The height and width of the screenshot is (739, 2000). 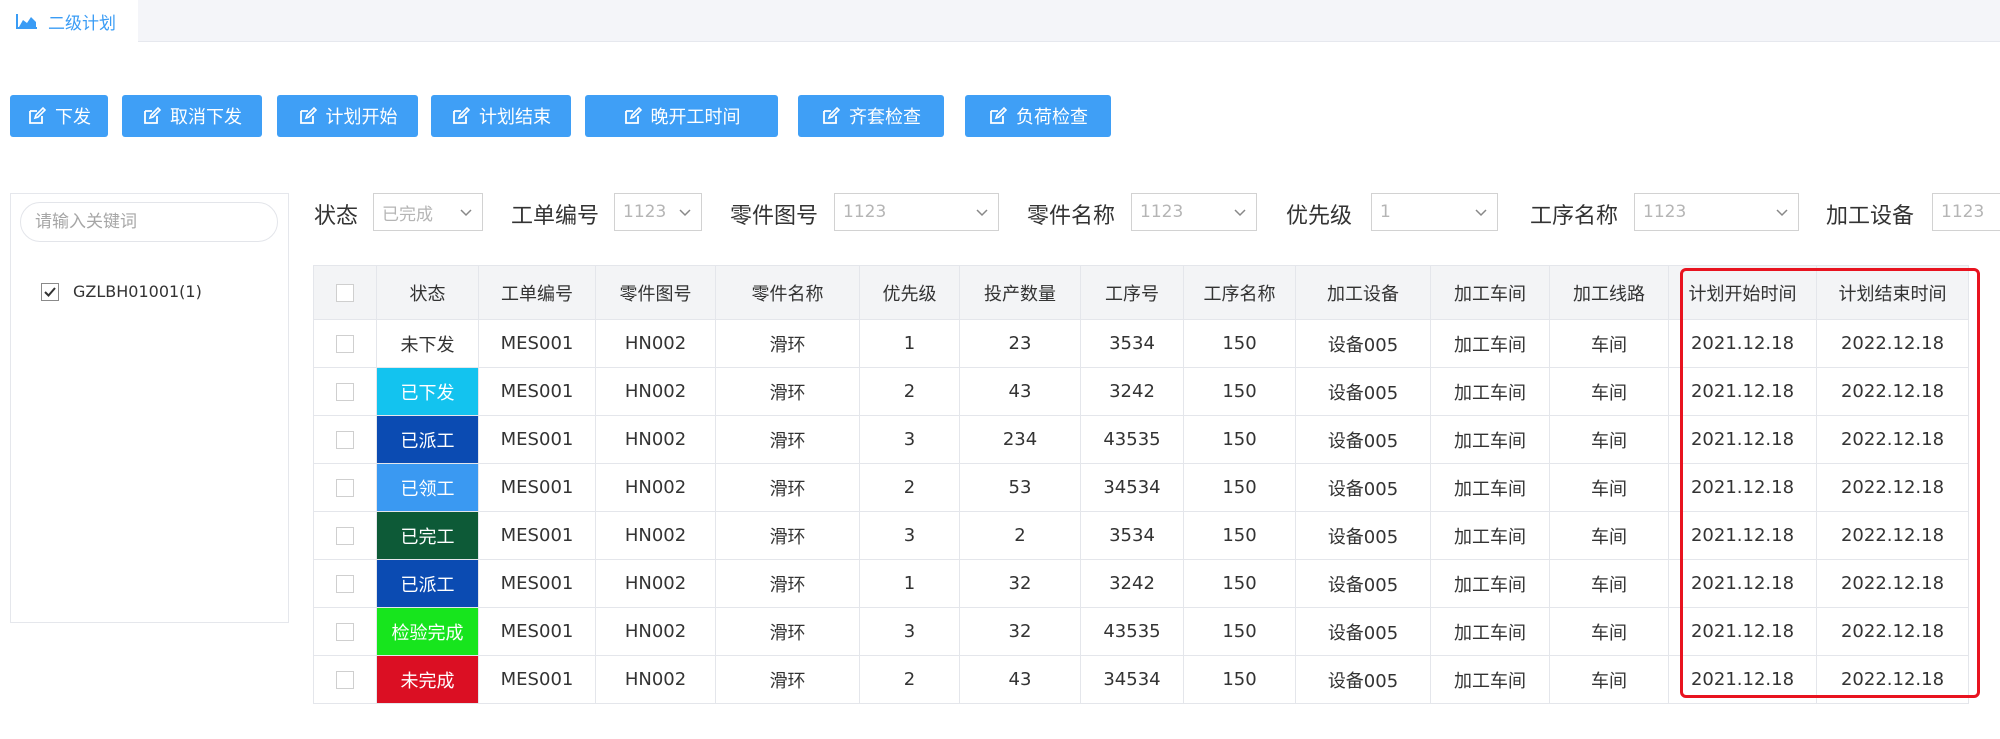 What do you see at coordinates (1434, 212) in the screenshot?
I see `filter-priority-select: 1` at bounding box center [1434, 212].